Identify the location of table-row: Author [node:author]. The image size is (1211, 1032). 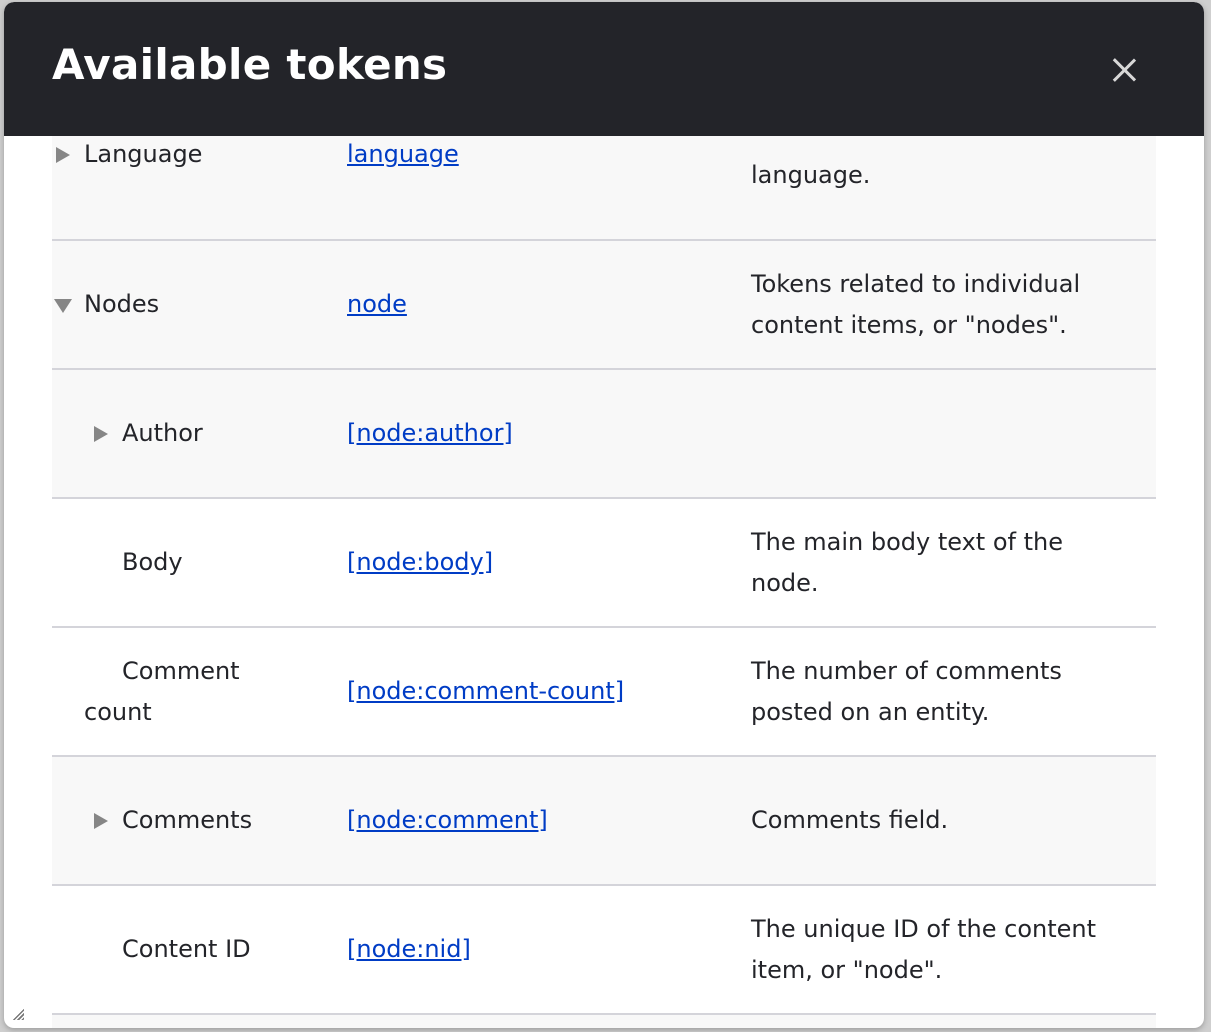
(604, 434).